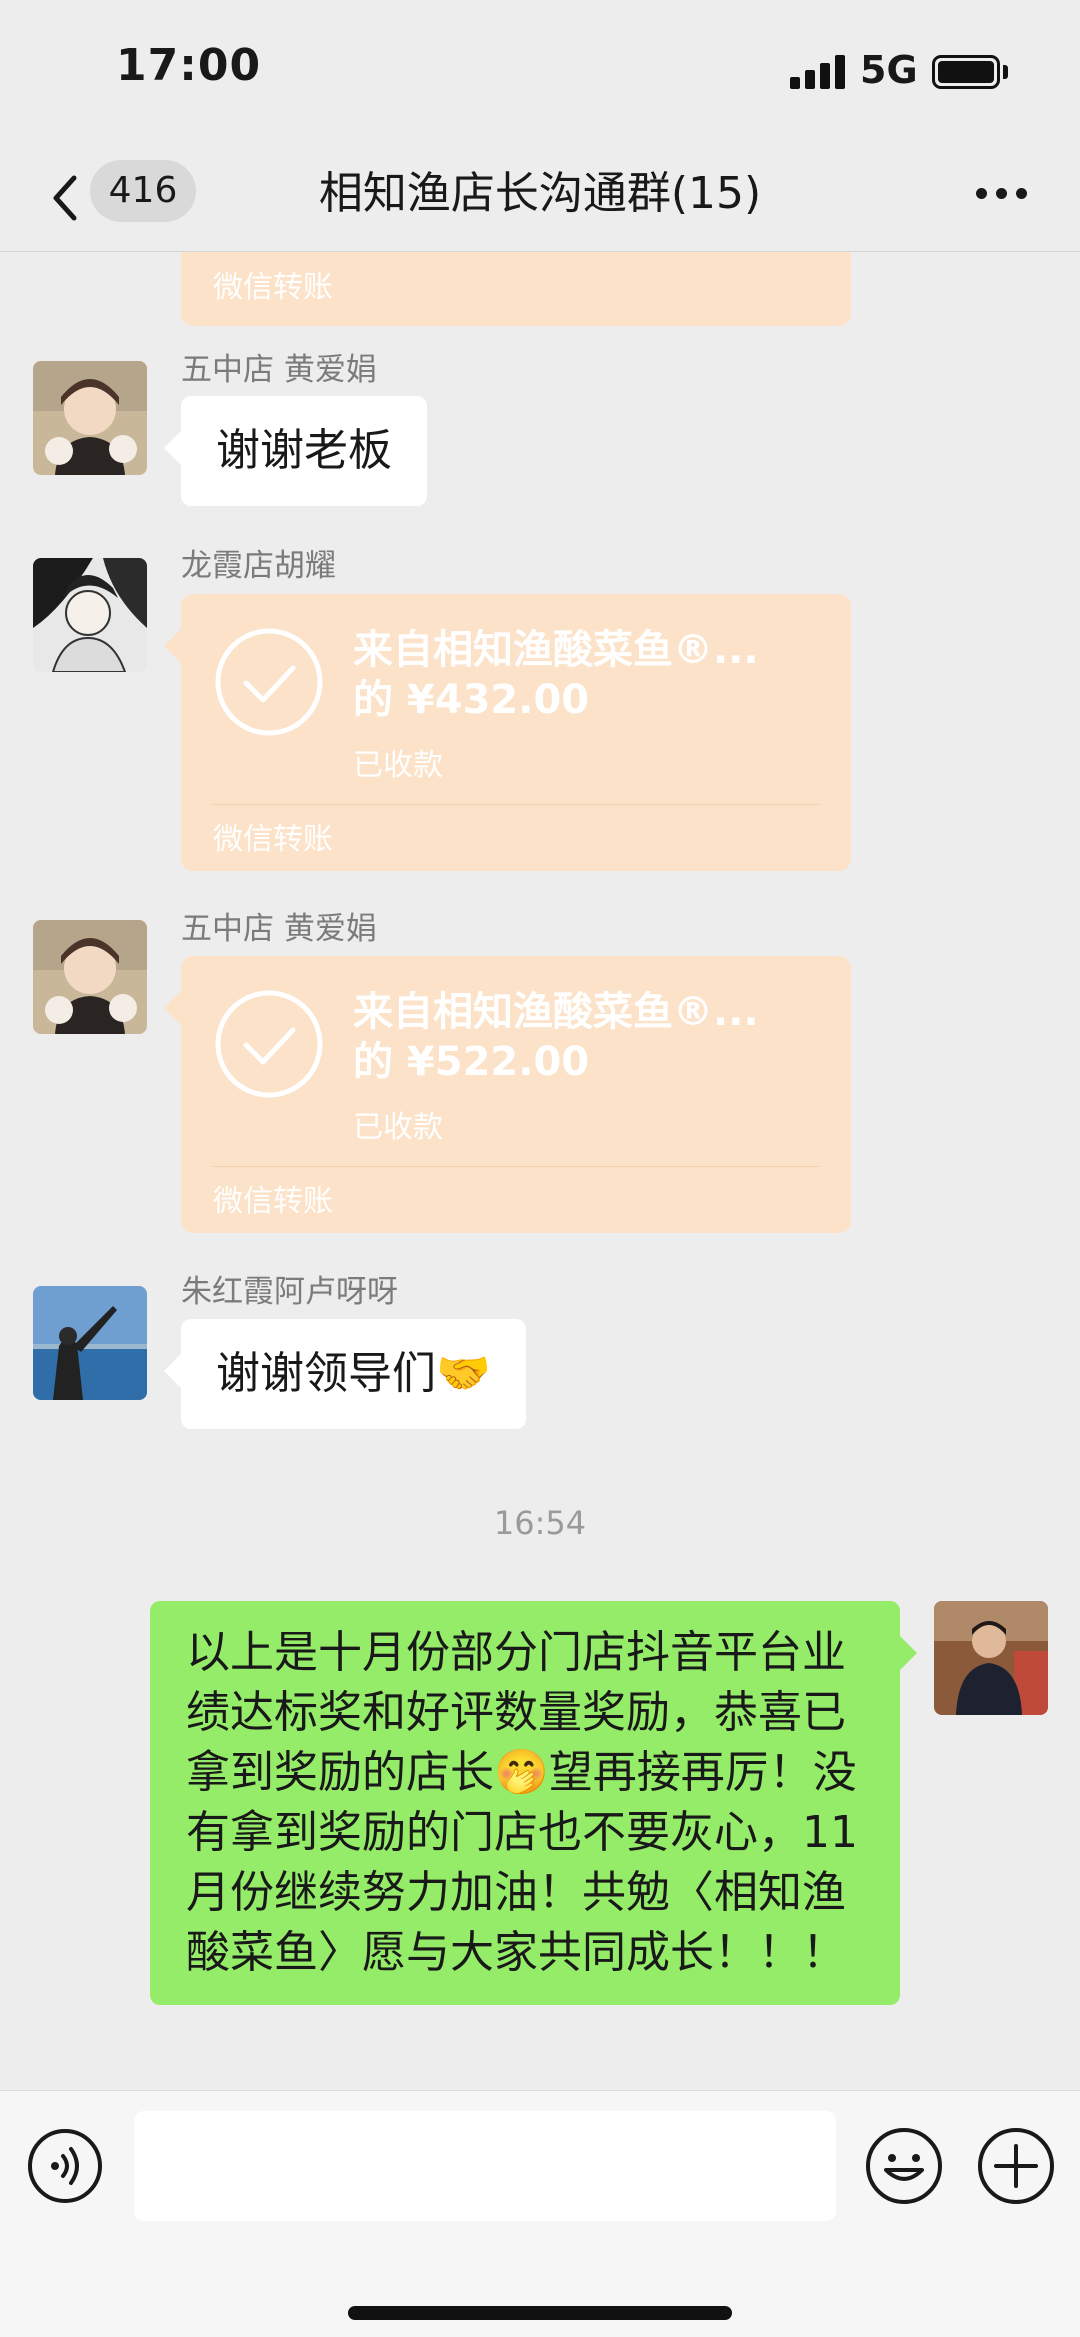  I want to click on sender-name: 朱红霞阿卢呀呀, so click(289, 1292).